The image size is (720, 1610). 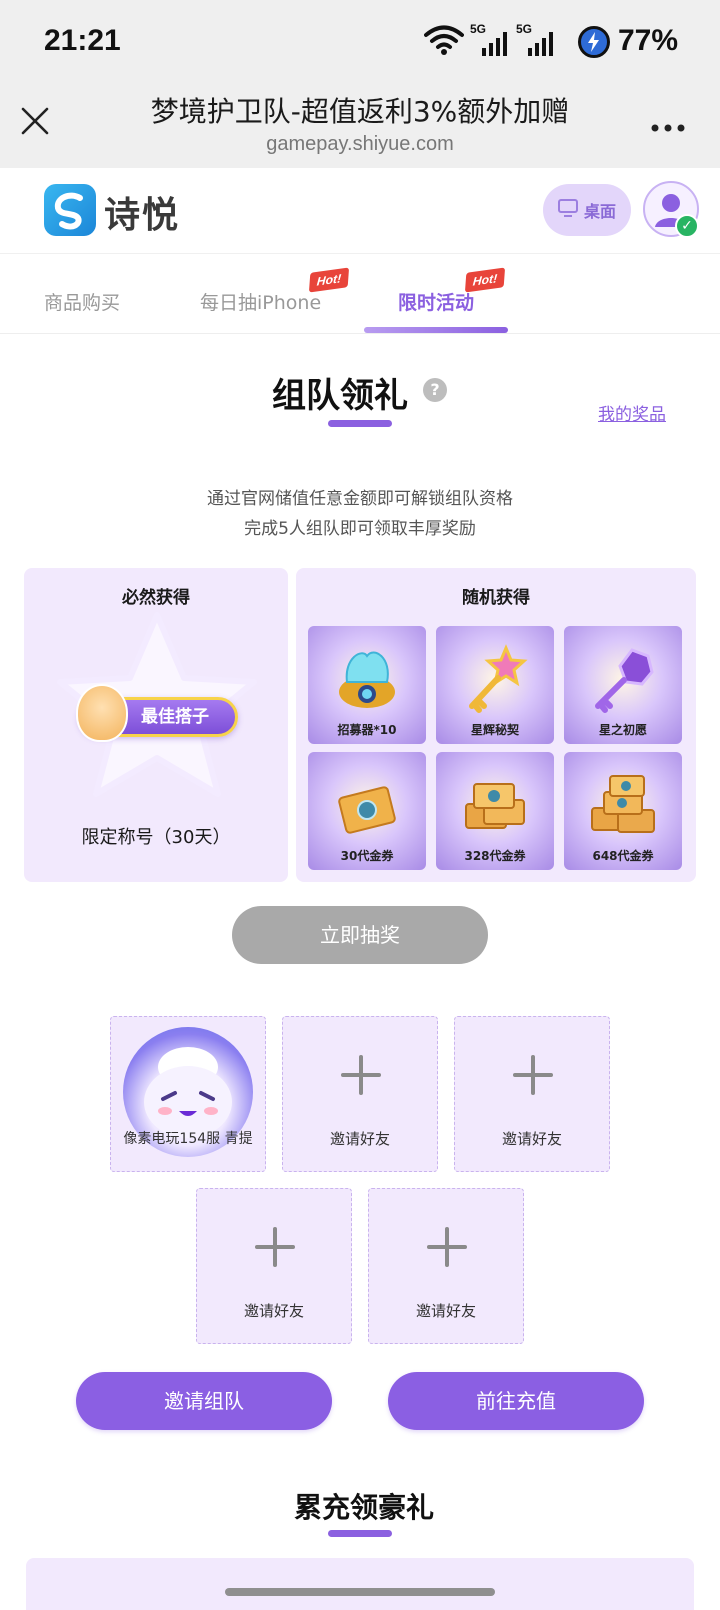 I want to click on desktop-label: 桌面, so click(x=599, y=211).